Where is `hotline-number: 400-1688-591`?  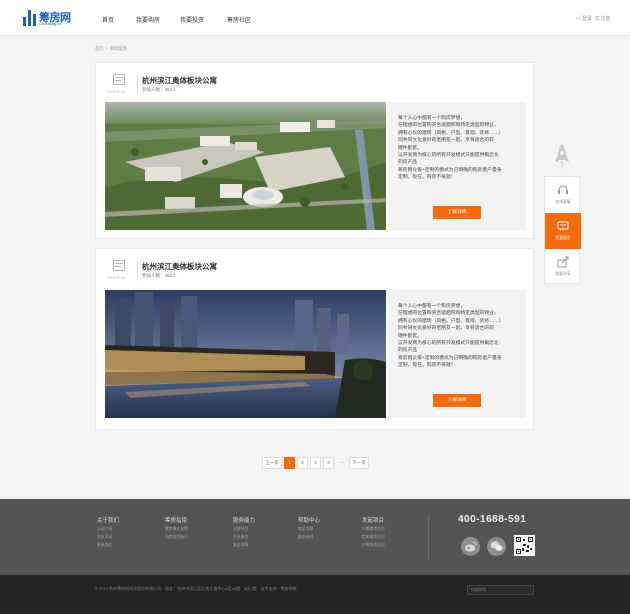 hotline-number: 400-1688-591 is located at coordinates (492, 519).